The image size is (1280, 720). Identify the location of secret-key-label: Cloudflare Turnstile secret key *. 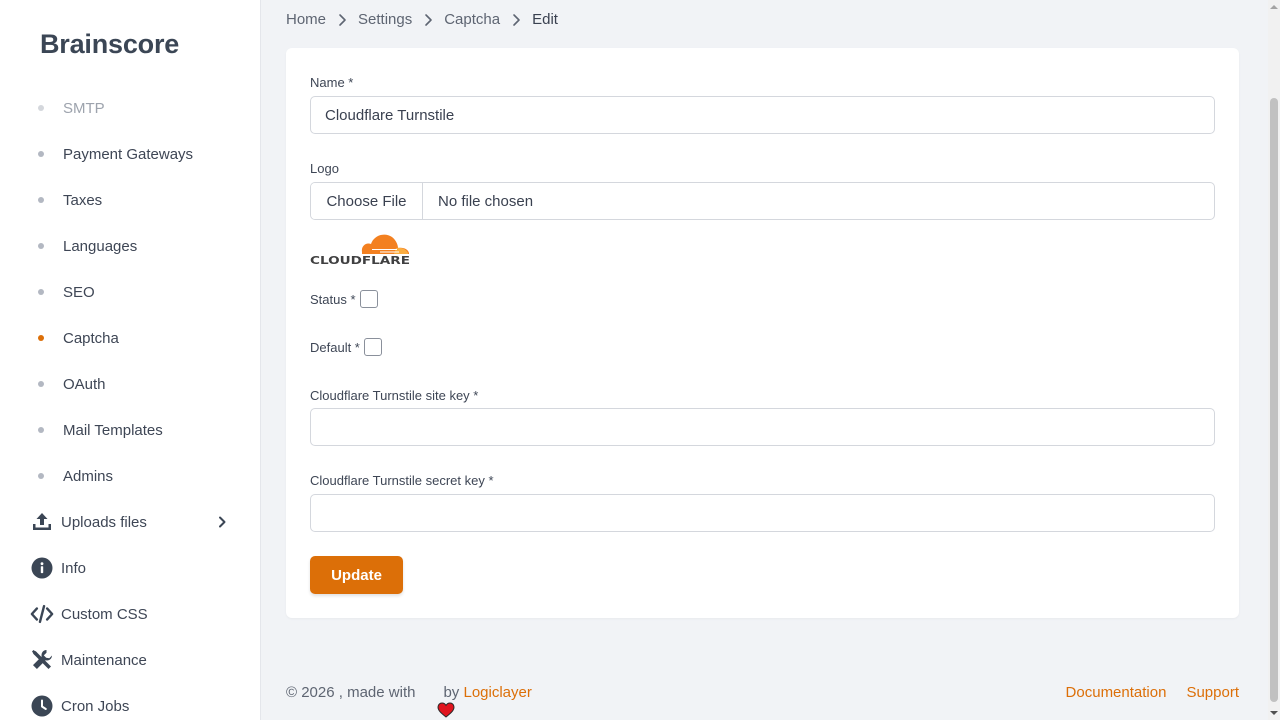
(402, 480).